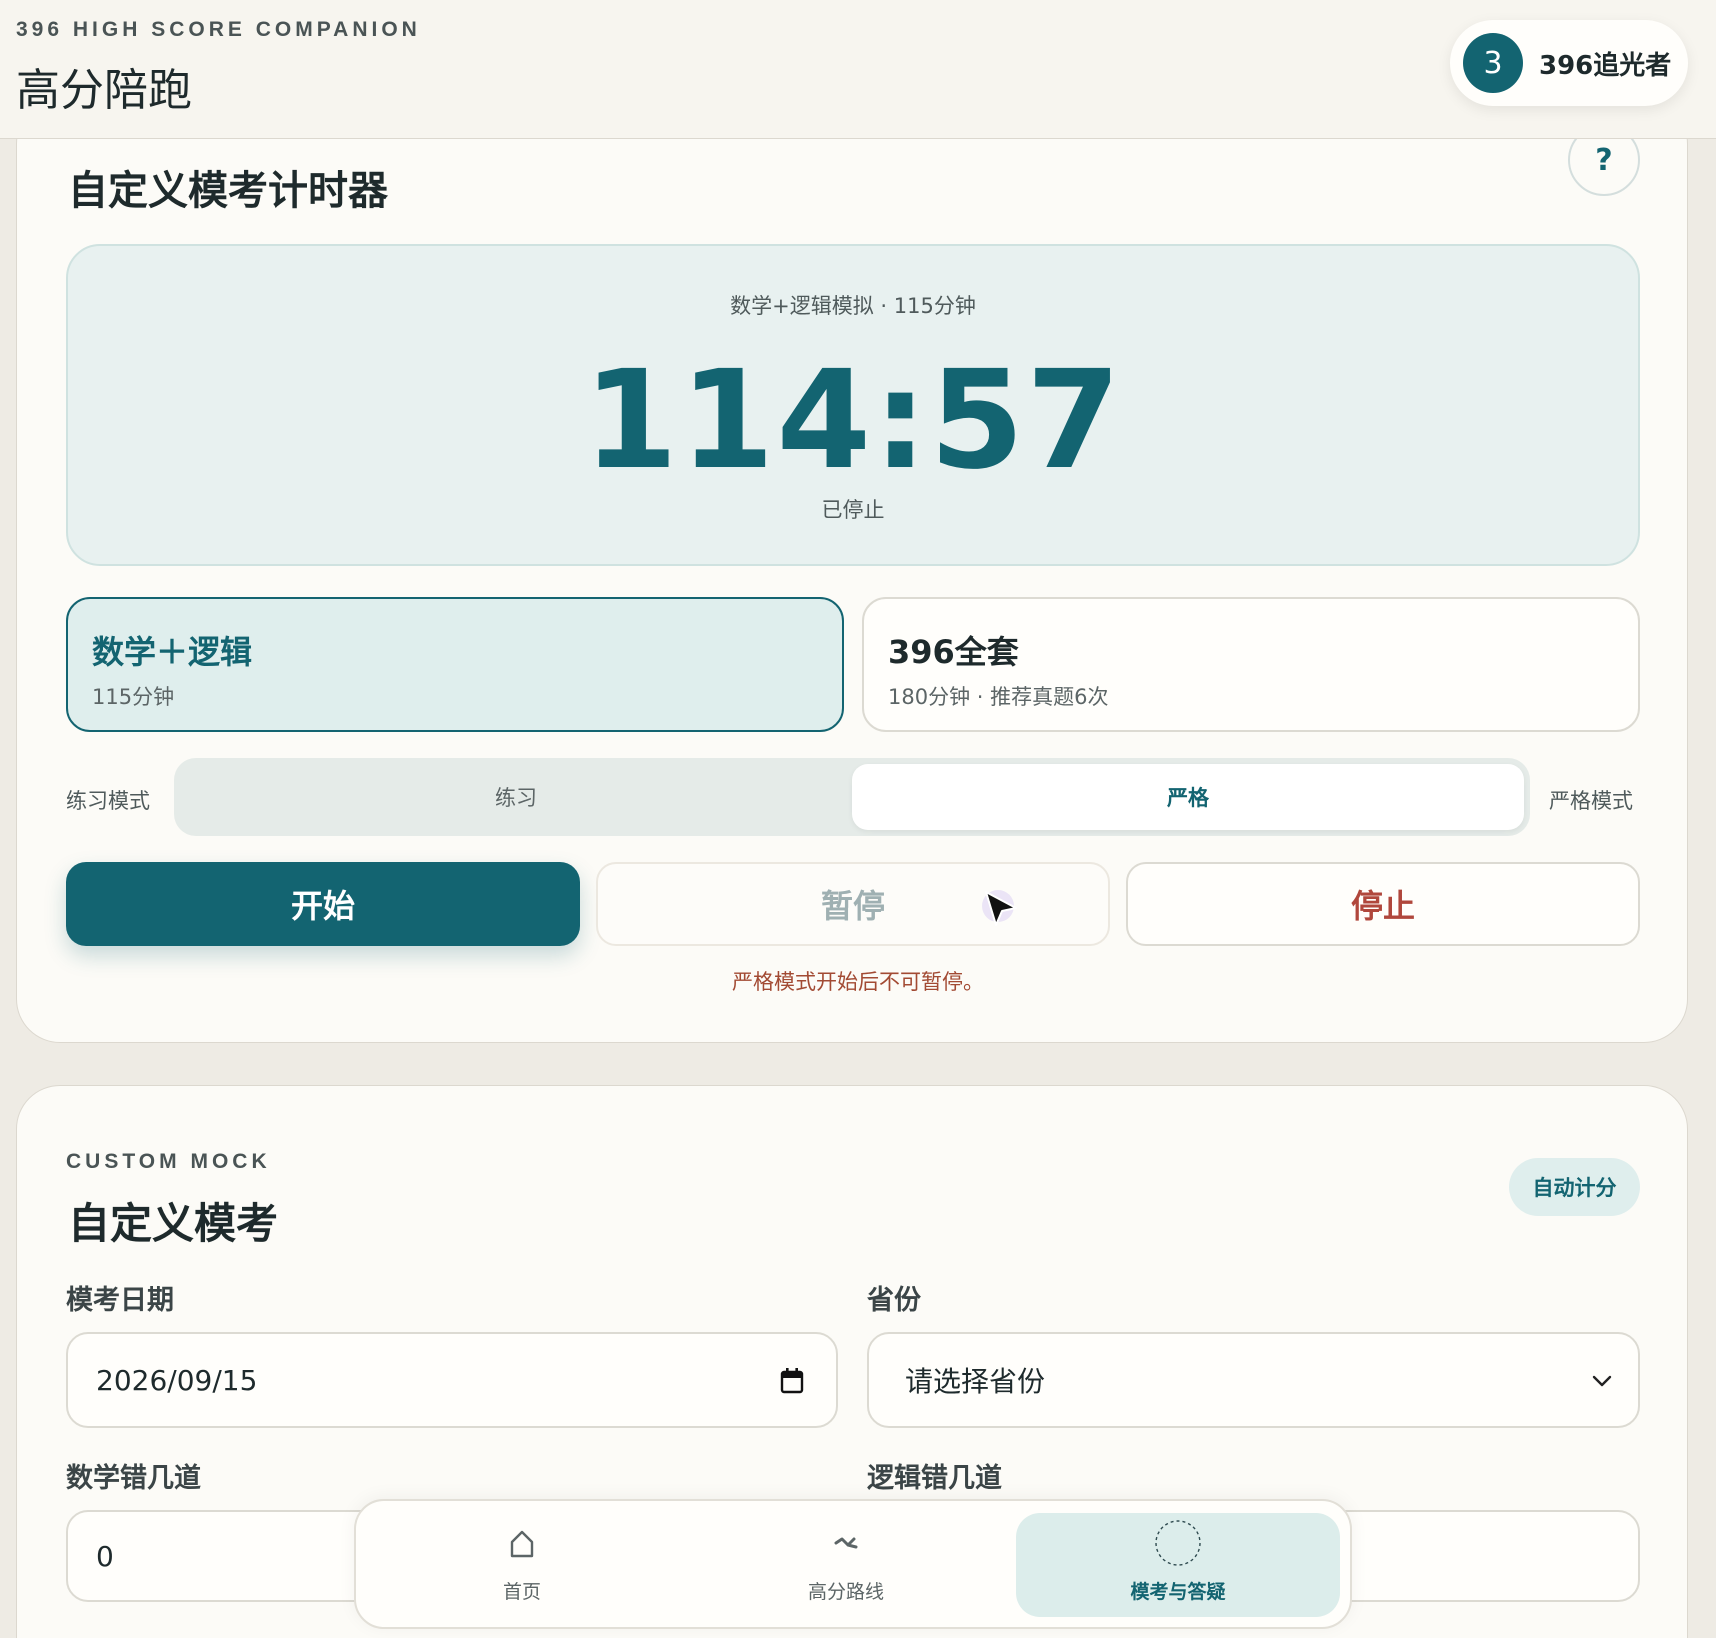  What do you see at coordinates (1602, 1381) in the screenshot?
I see `chevron-down-icon` at bounding box center [1602, 1381].